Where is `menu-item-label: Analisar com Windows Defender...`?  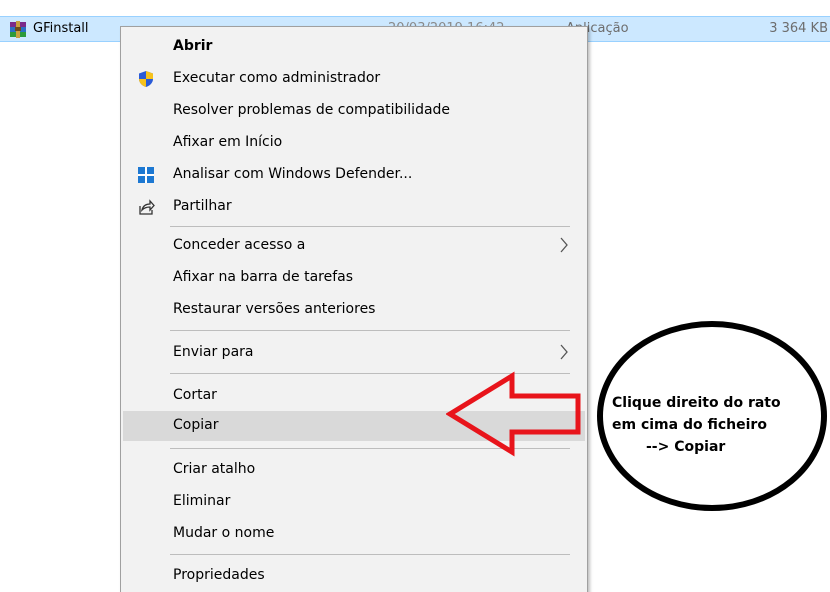 menu-item-label: Analisar com Windows Defender... is located at coordinates (293, 174).